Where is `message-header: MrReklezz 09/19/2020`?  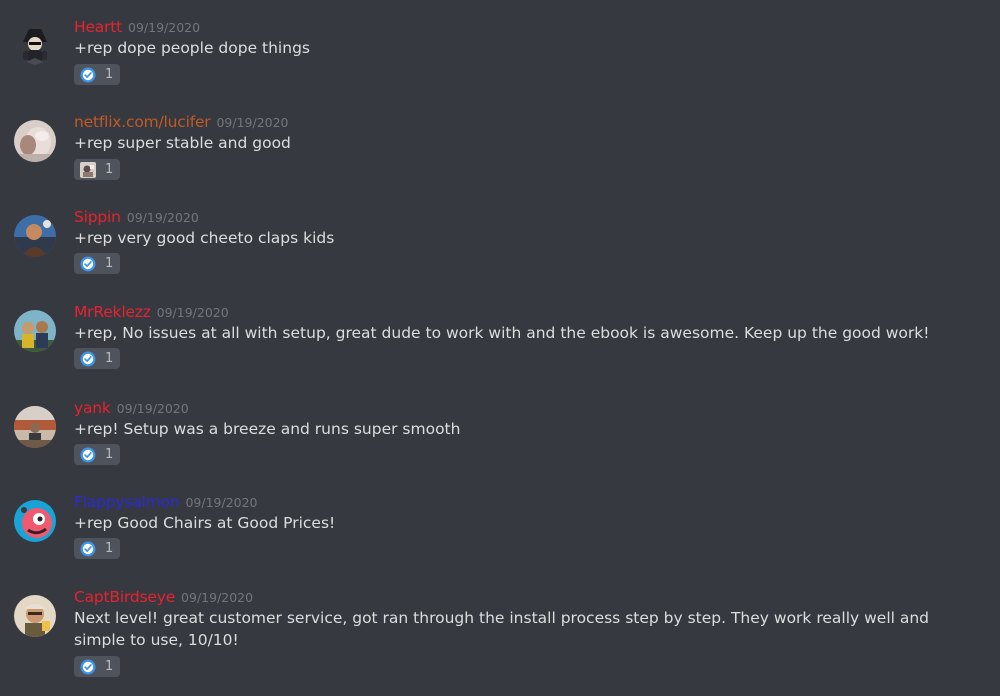
message-header: MrReklezz 09/19/2020 is located at coordinates (151, 312).